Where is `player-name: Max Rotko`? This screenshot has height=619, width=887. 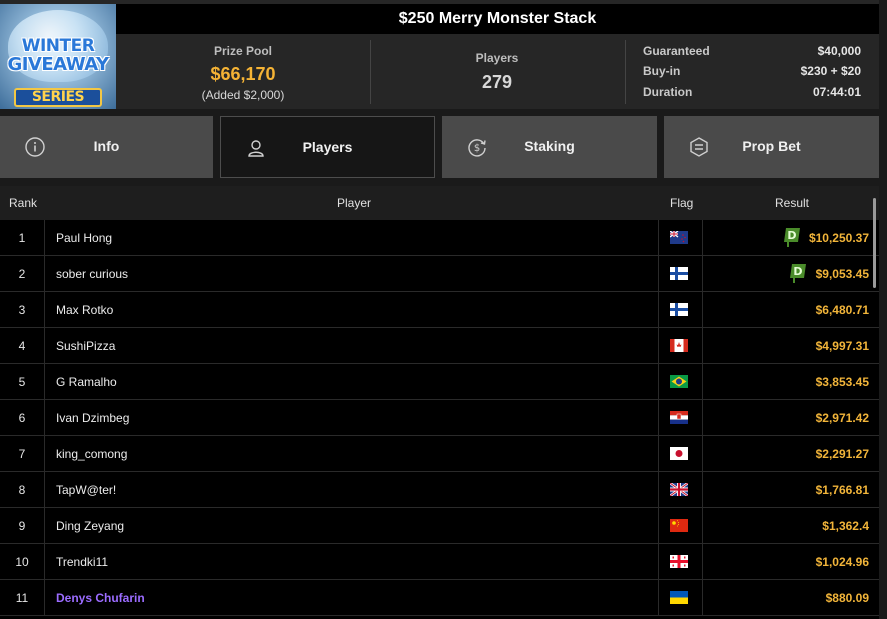 player-name: Max Rotko is located at coordinates (84, 310).